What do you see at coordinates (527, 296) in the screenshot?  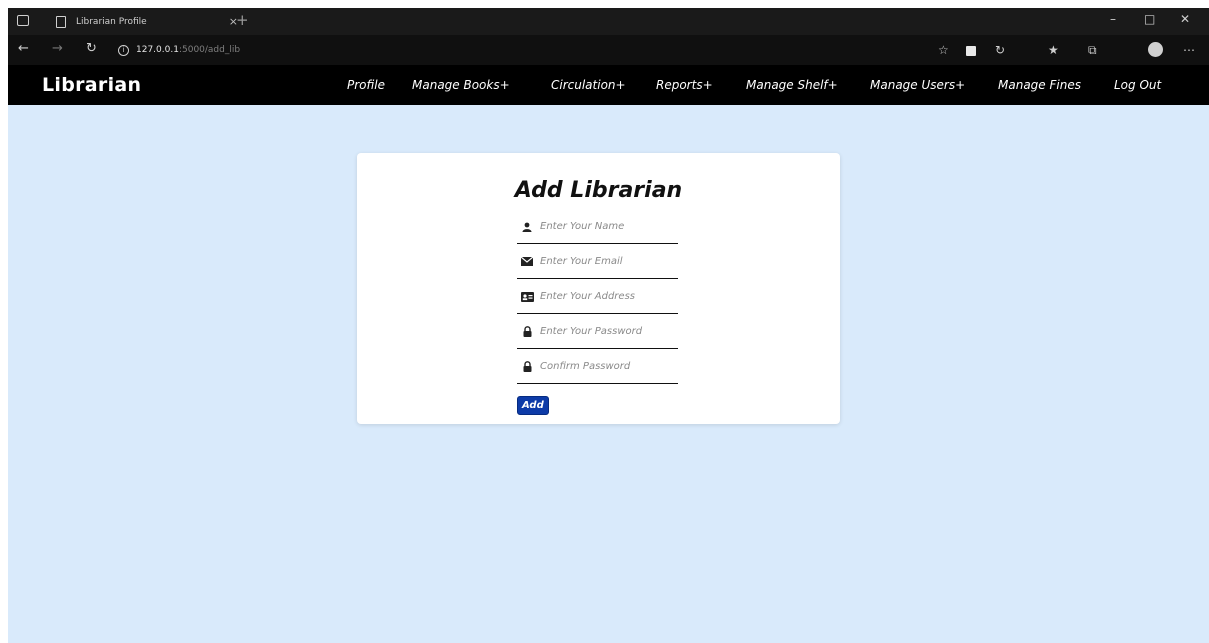 I see `address-card-icon` at bounding box center [527, 296].